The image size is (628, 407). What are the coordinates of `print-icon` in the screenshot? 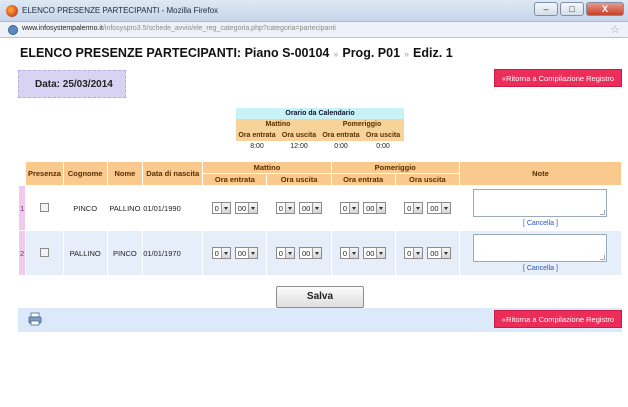 It's located at (35, 319).